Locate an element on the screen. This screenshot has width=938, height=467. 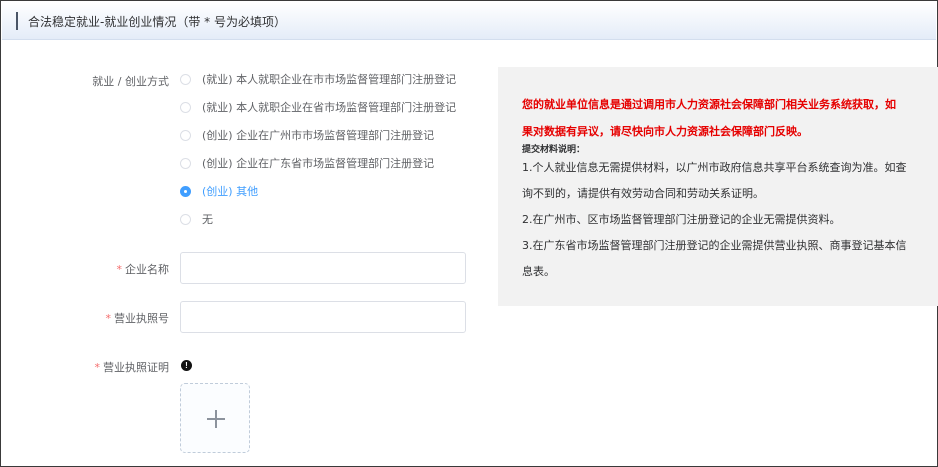
company-name-label-text: 企业名称 is located at coordinates (147, 269).